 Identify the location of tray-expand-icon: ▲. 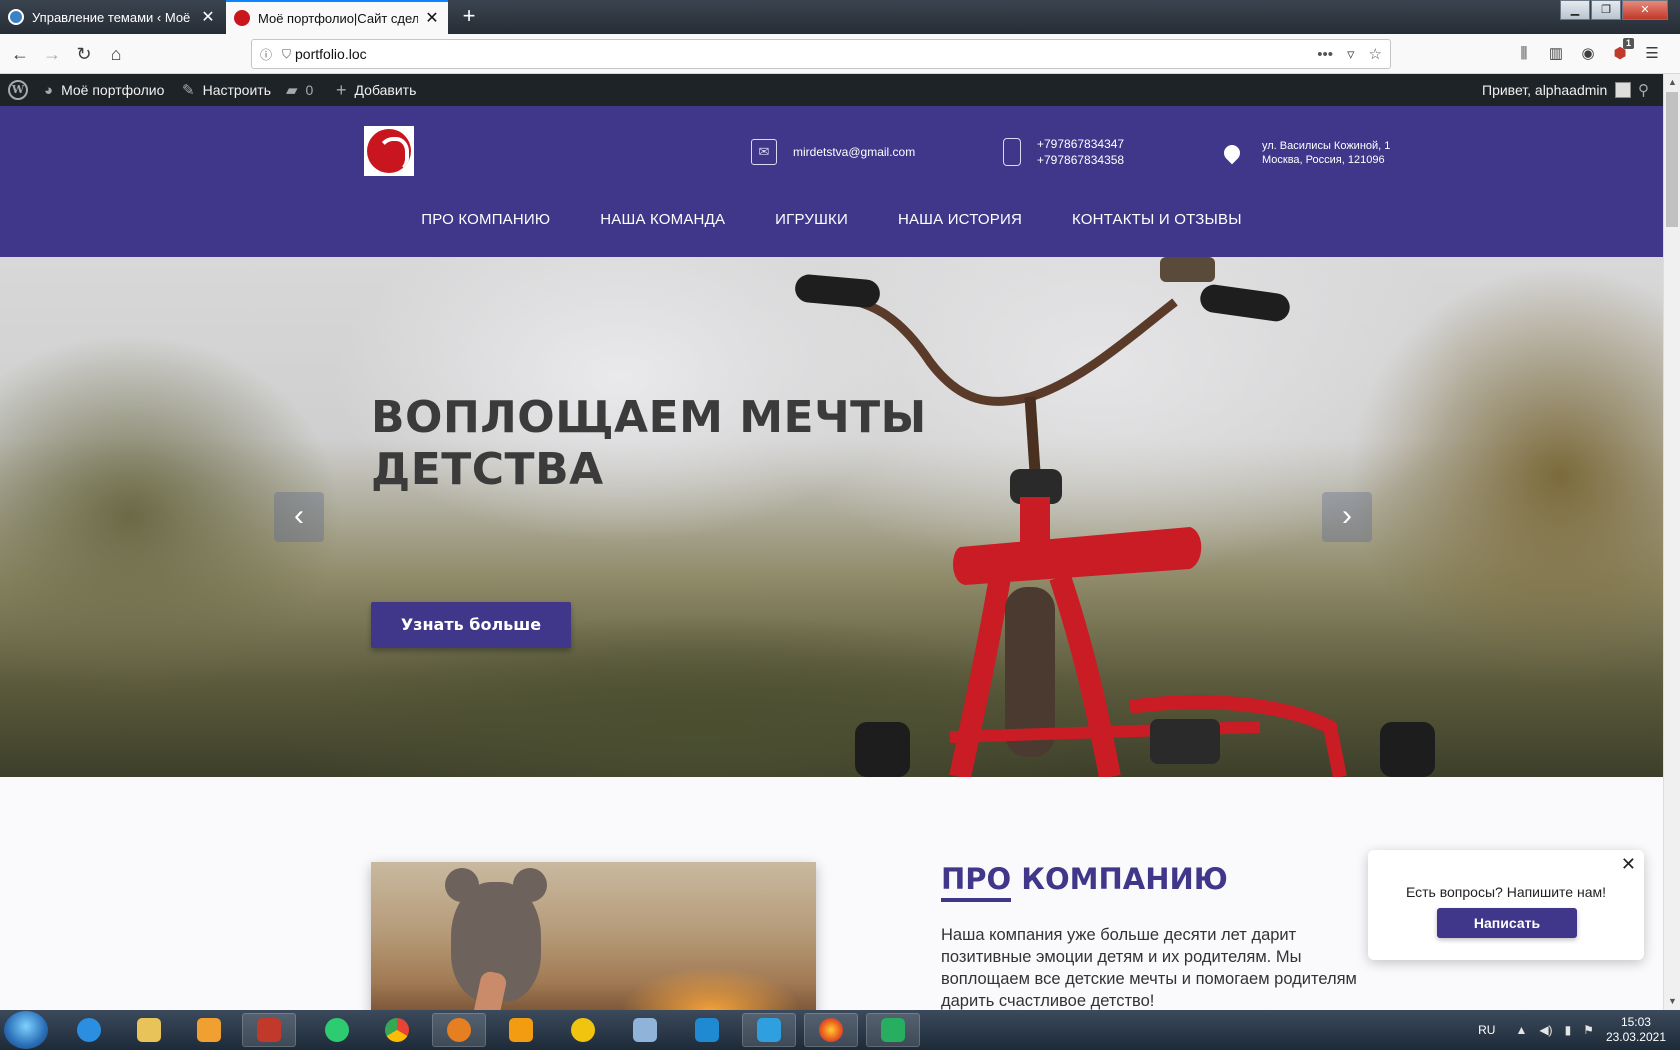
(1521, 1030).